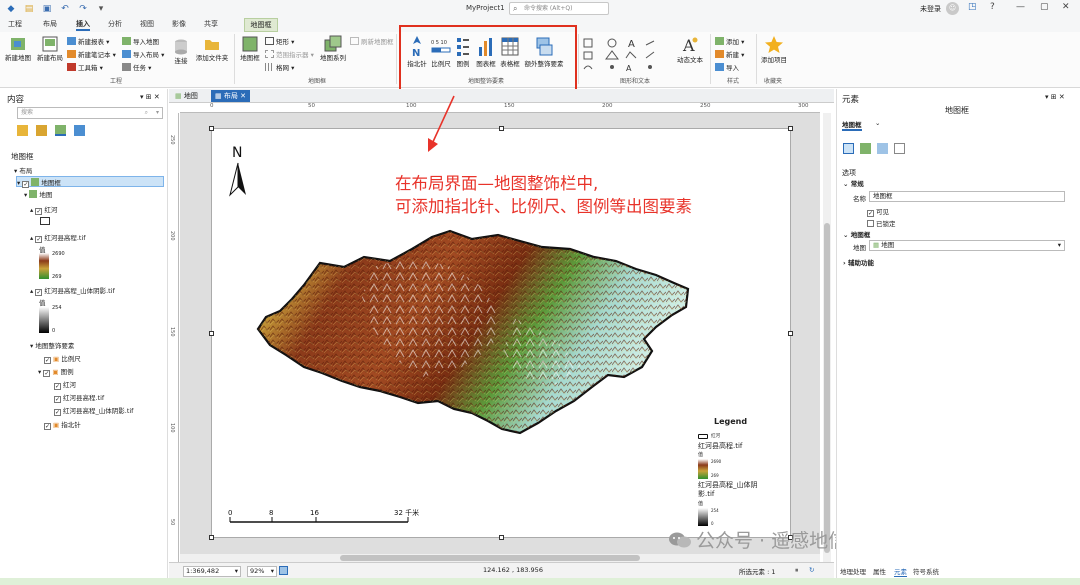 This screenshot has width=1080, height=585. Describe the element at coordinates (79, 397) in the screenshot. I see `tree-item-legend-dem: ✓ 红河县高程.tif` at that location.